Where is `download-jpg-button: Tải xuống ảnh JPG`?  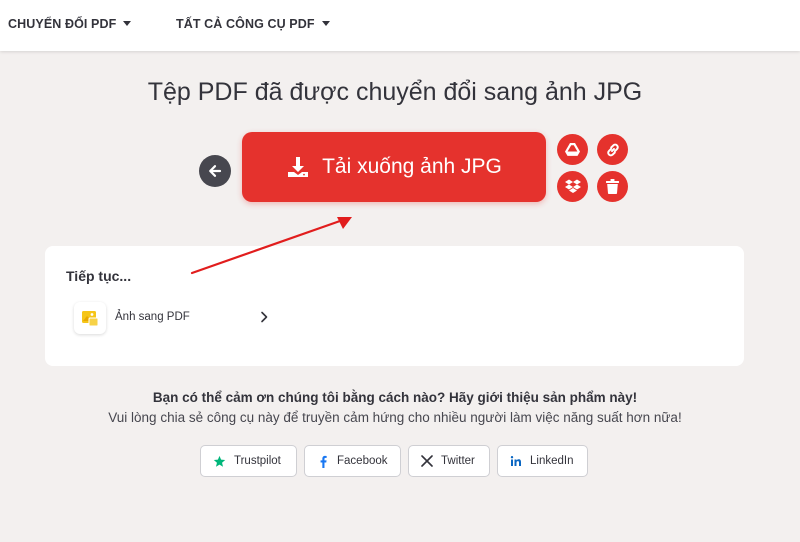
download-jpg-button: Tải xuống ảnh JPG is located at coordinates (394, 167).